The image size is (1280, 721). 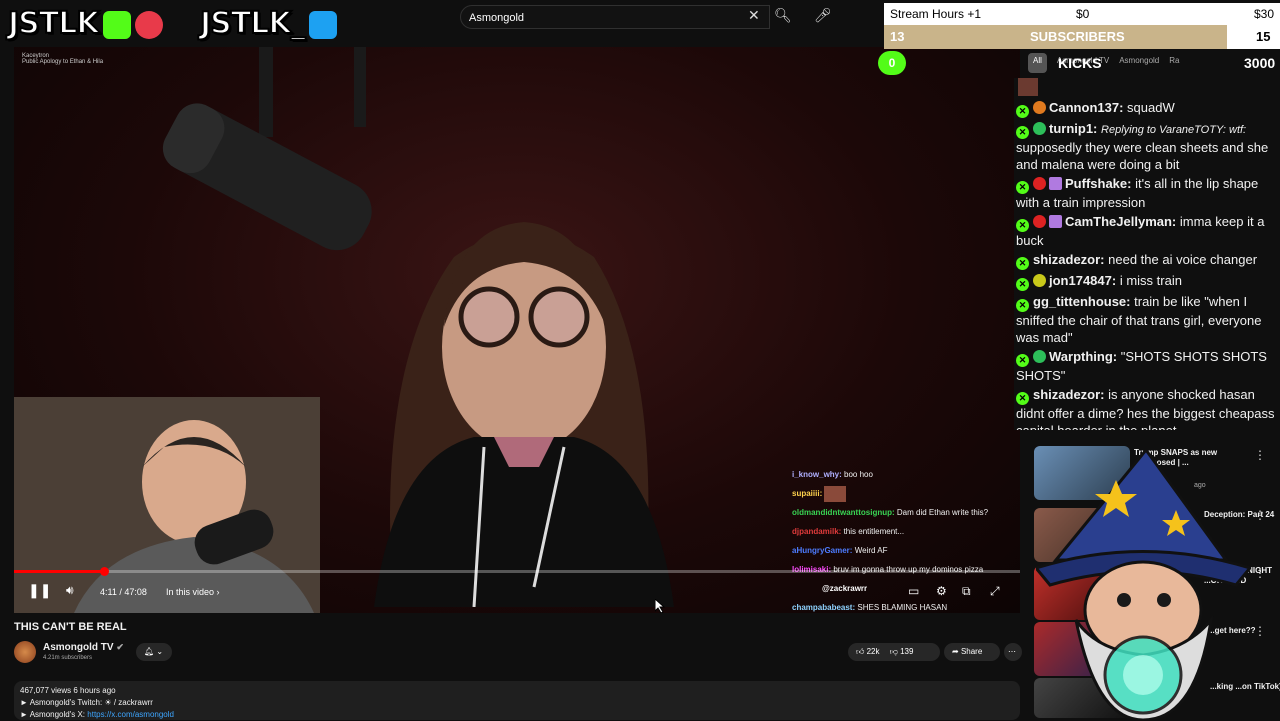 I want to click on chat-message: ✕ Warpthing: "SHOTS SHOTS SHOTS SHOTS", so click(x=1141, y=366).